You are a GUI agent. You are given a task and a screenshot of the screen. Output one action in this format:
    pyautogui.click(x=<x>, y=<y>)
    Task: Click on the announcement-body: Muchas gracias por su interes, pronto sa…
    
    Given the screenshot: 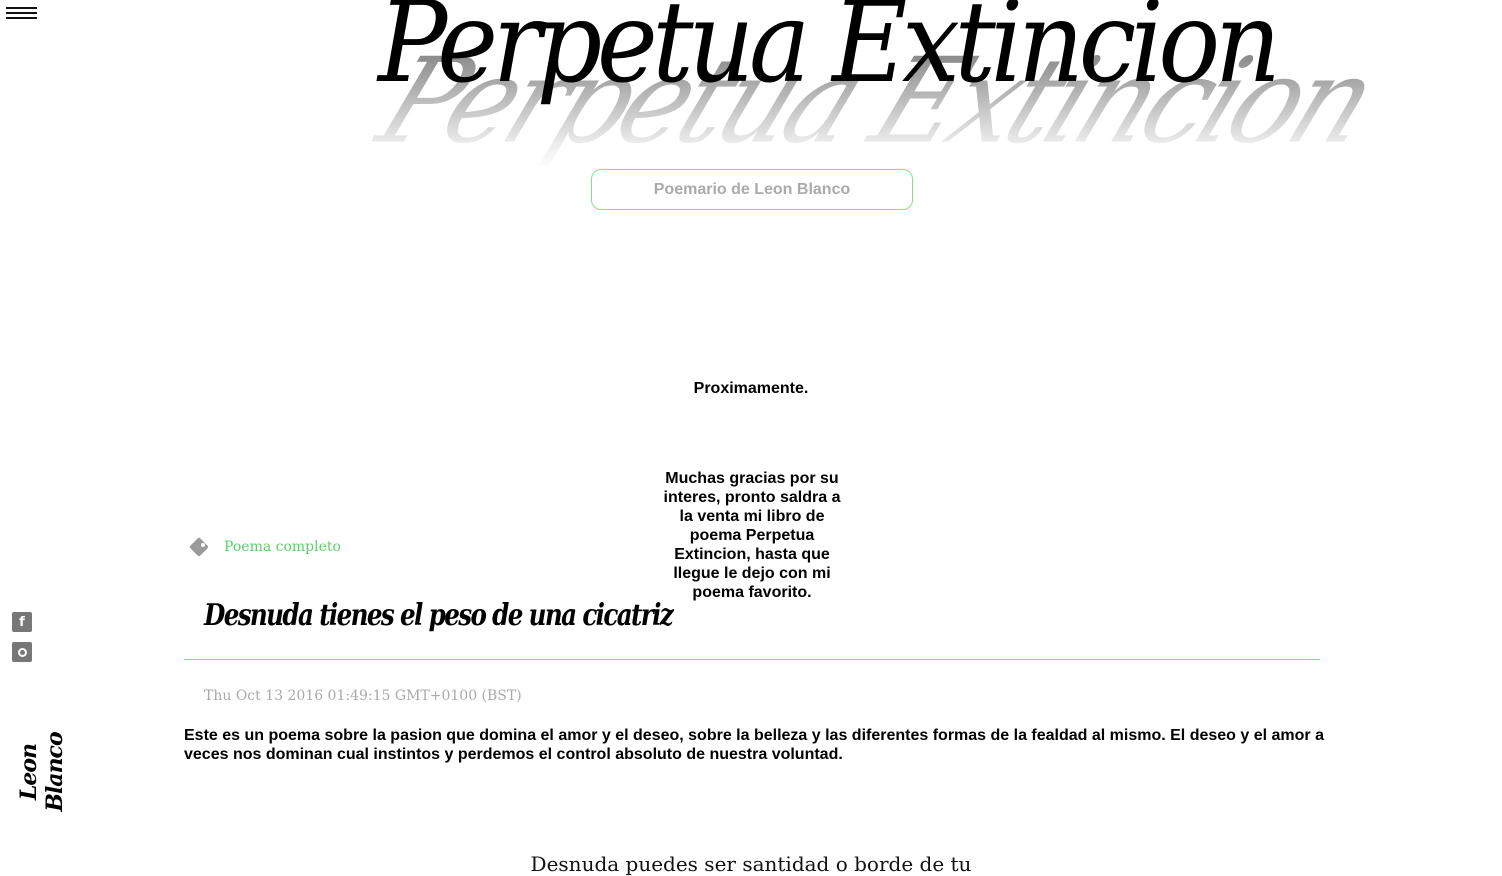 What is the action you would take?
    pyautogui.click(x=752, y=535)
    